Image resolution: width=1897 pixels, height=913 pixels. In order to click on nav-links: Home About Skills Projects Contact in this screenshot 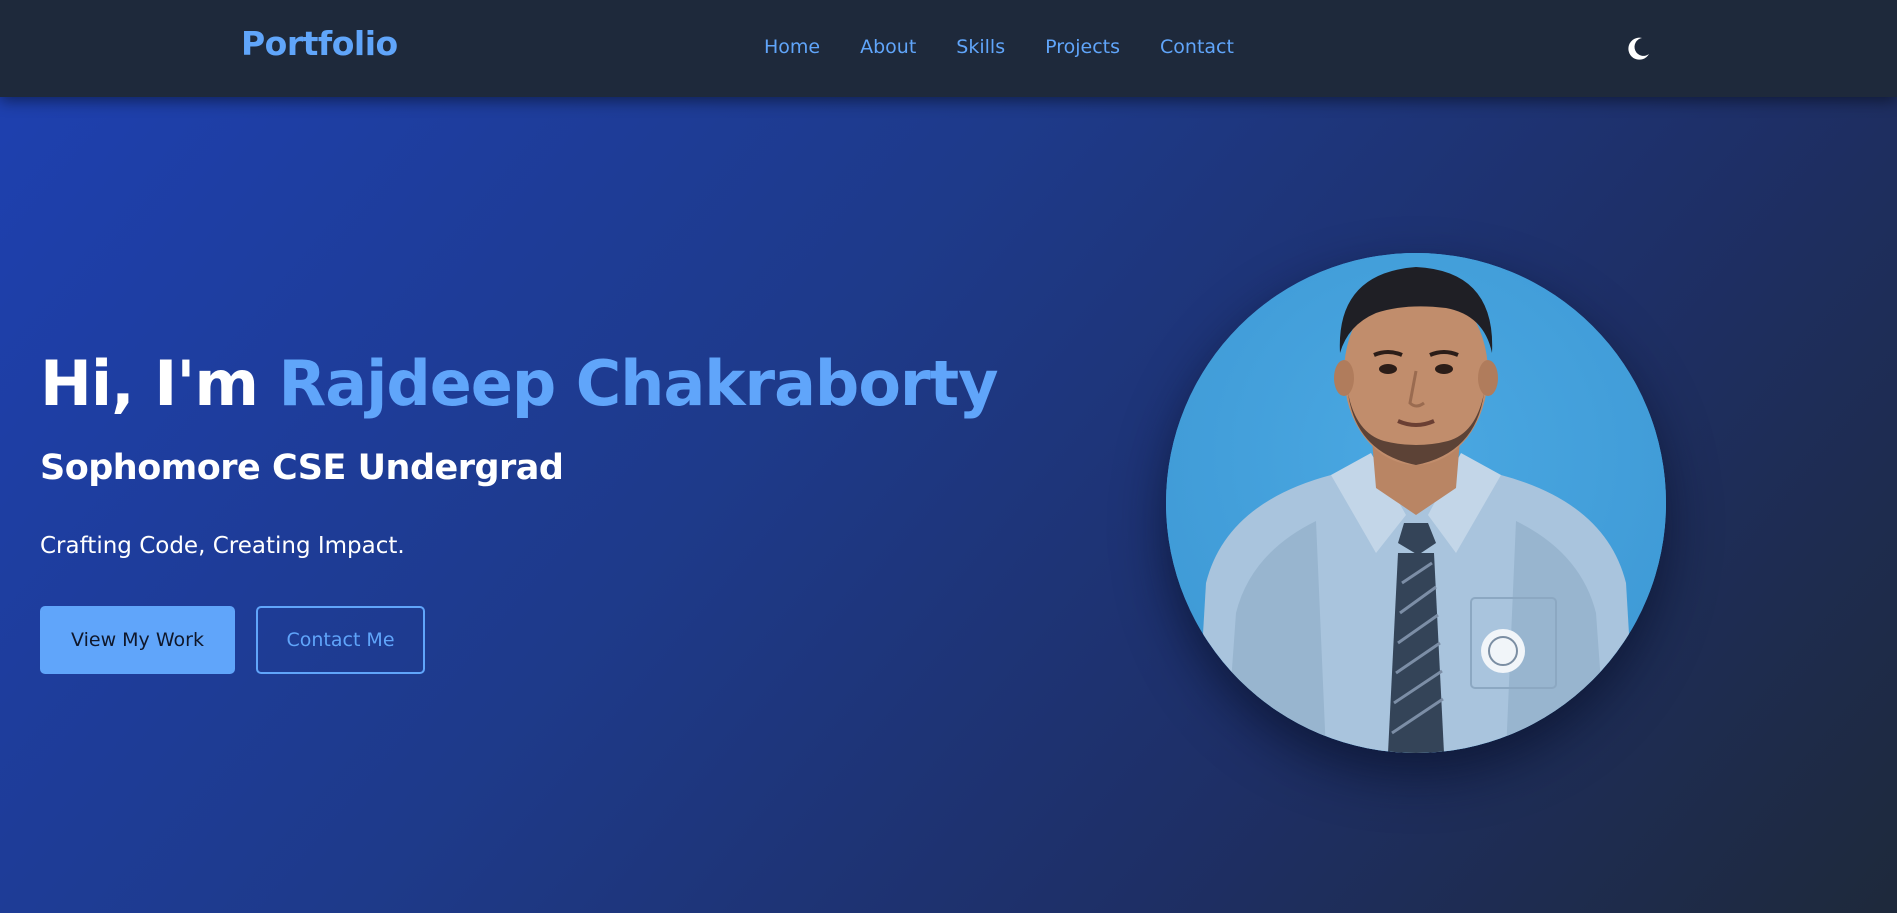, I will do `click(999, 47)`.